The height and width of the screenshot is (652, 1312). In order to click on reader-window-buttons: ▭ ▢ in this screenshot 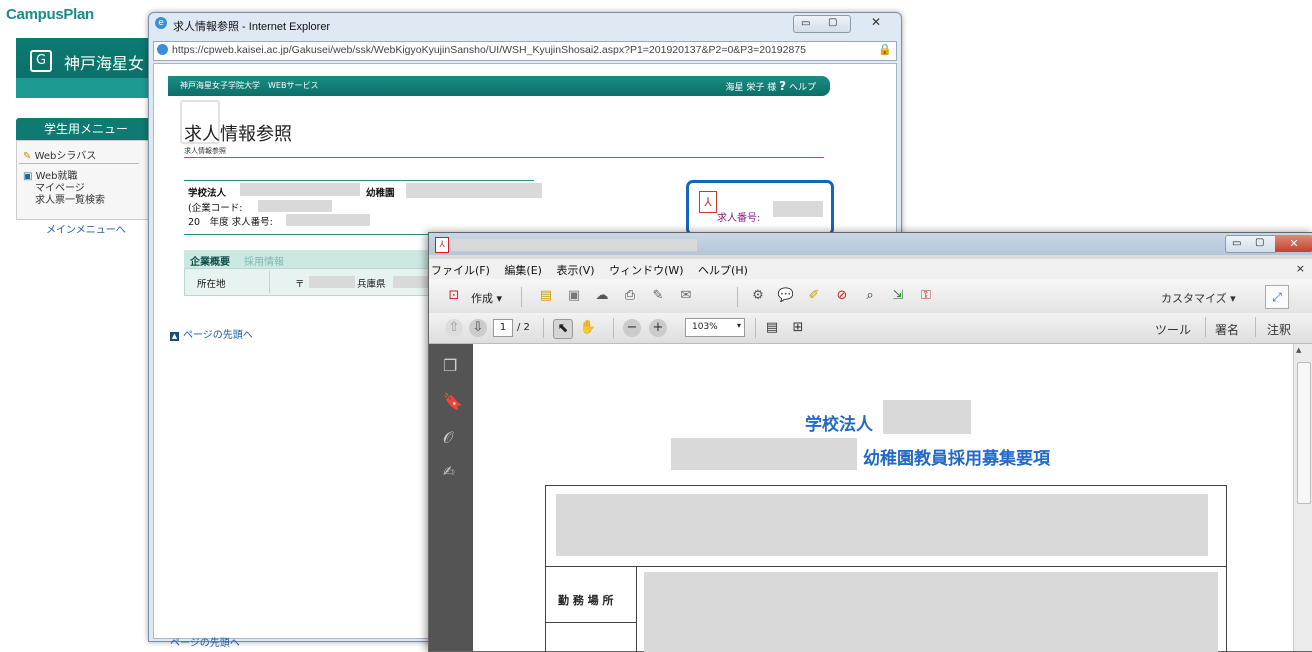, I will do `click(1251, 244)`.